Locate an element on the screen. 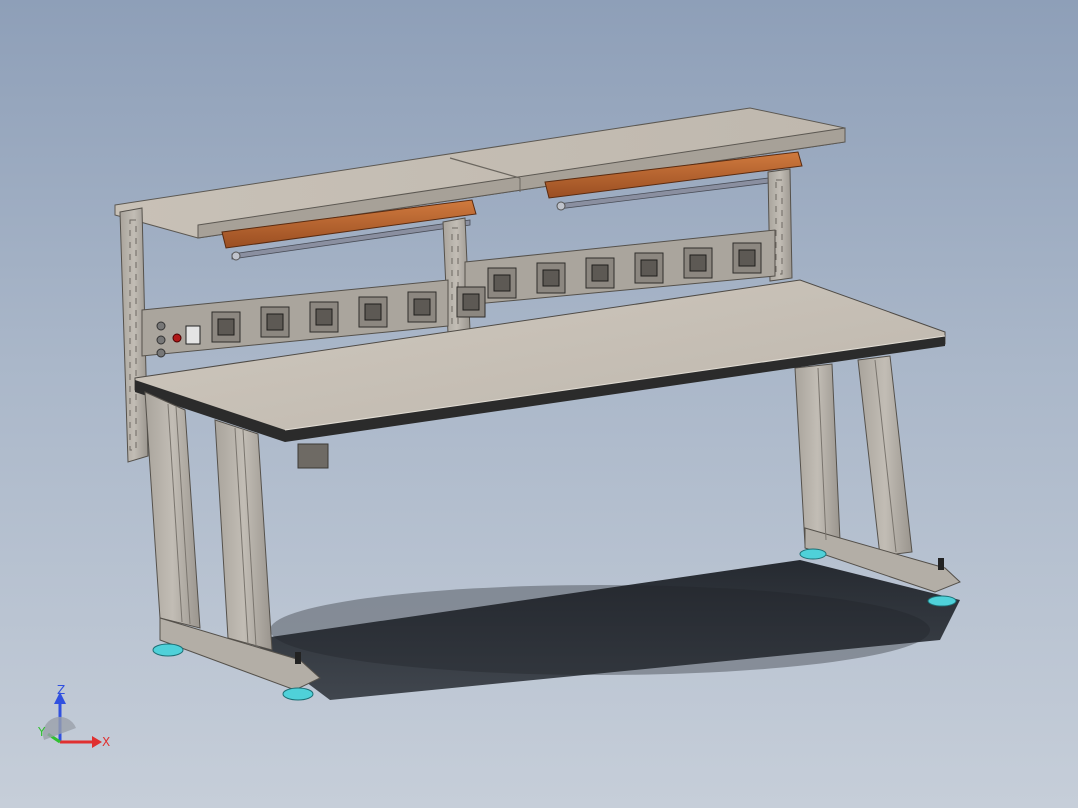 This screenshot has height=808, width=1078. worktop-bracket is located at coordinates (313, 456).